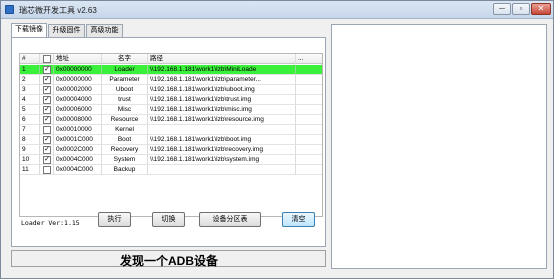  I want to click on row-name: Uboot, so click(125, 90).